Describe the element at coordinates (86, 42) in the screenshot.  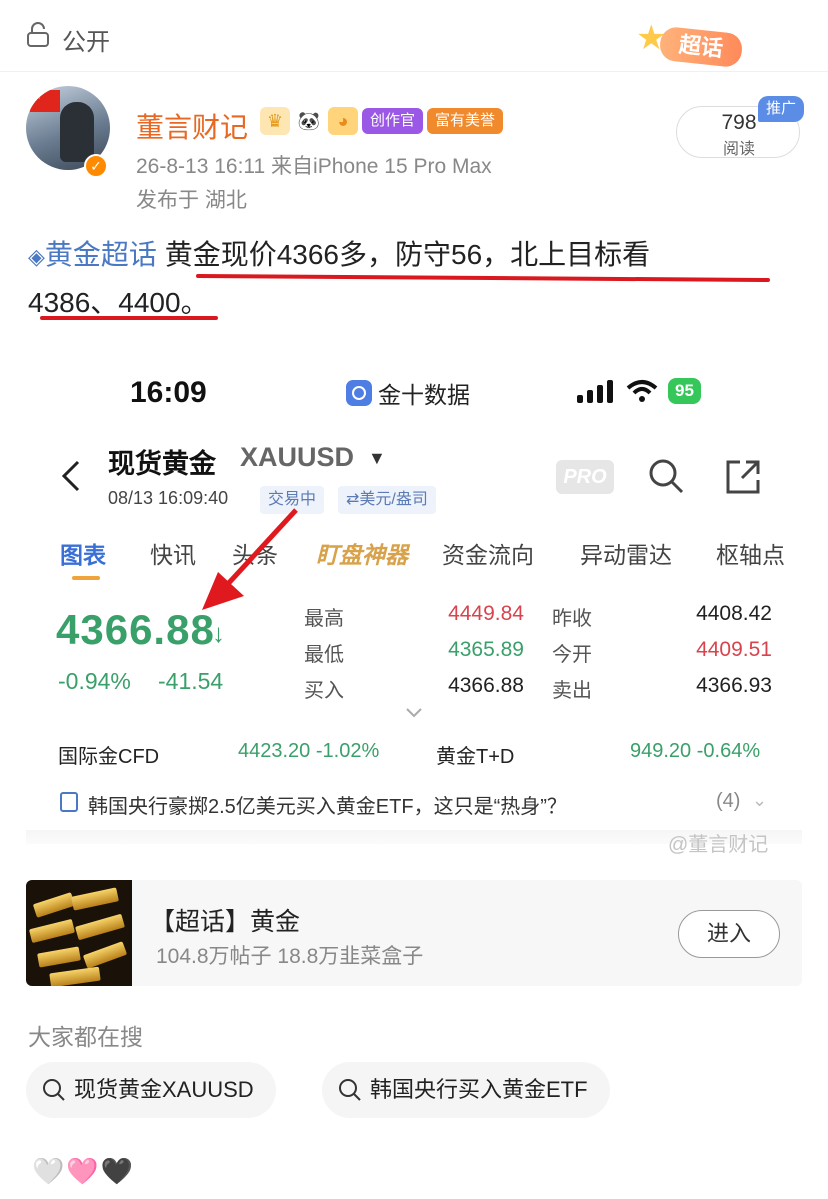
I see `visibility-label: 公开` at that location.